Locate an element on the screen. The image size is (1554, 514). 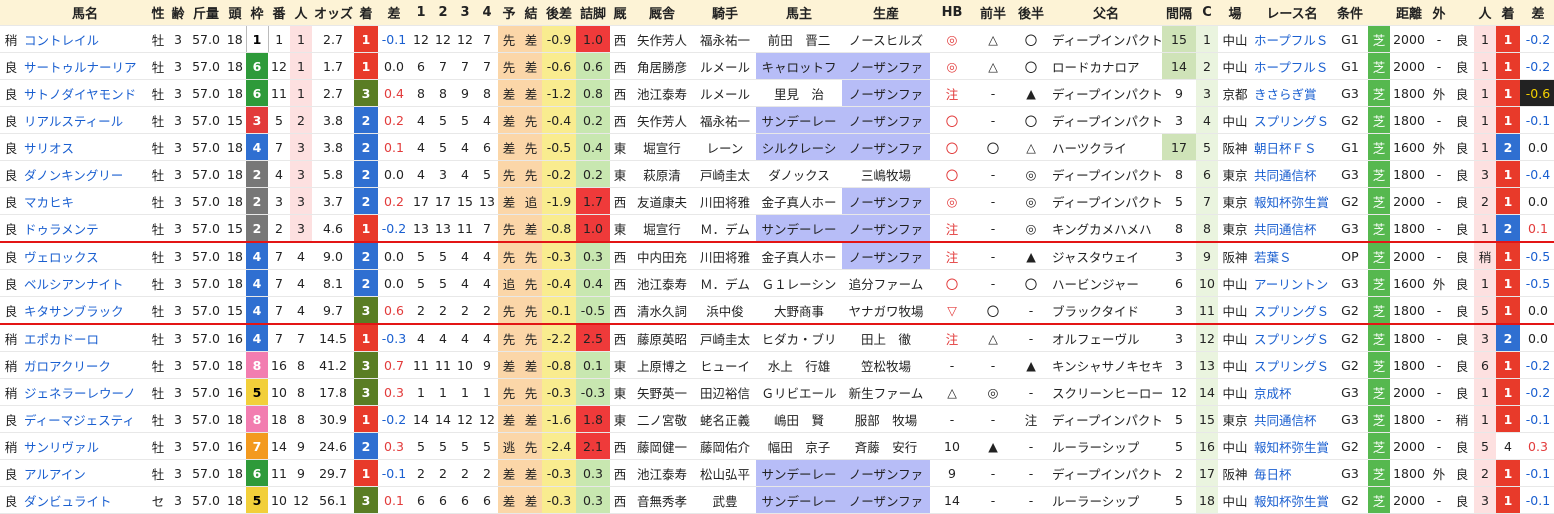
header-age: 齢 is located at coordinates (178, 13).